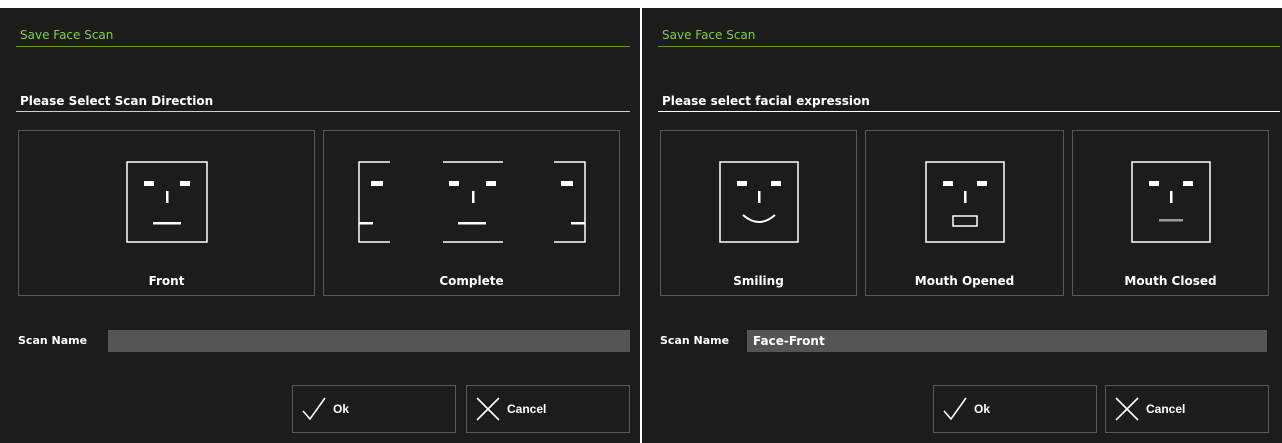  Describe the element at coordinates (167, 202) in the screenshot. I see `face-front-icon` at that location.